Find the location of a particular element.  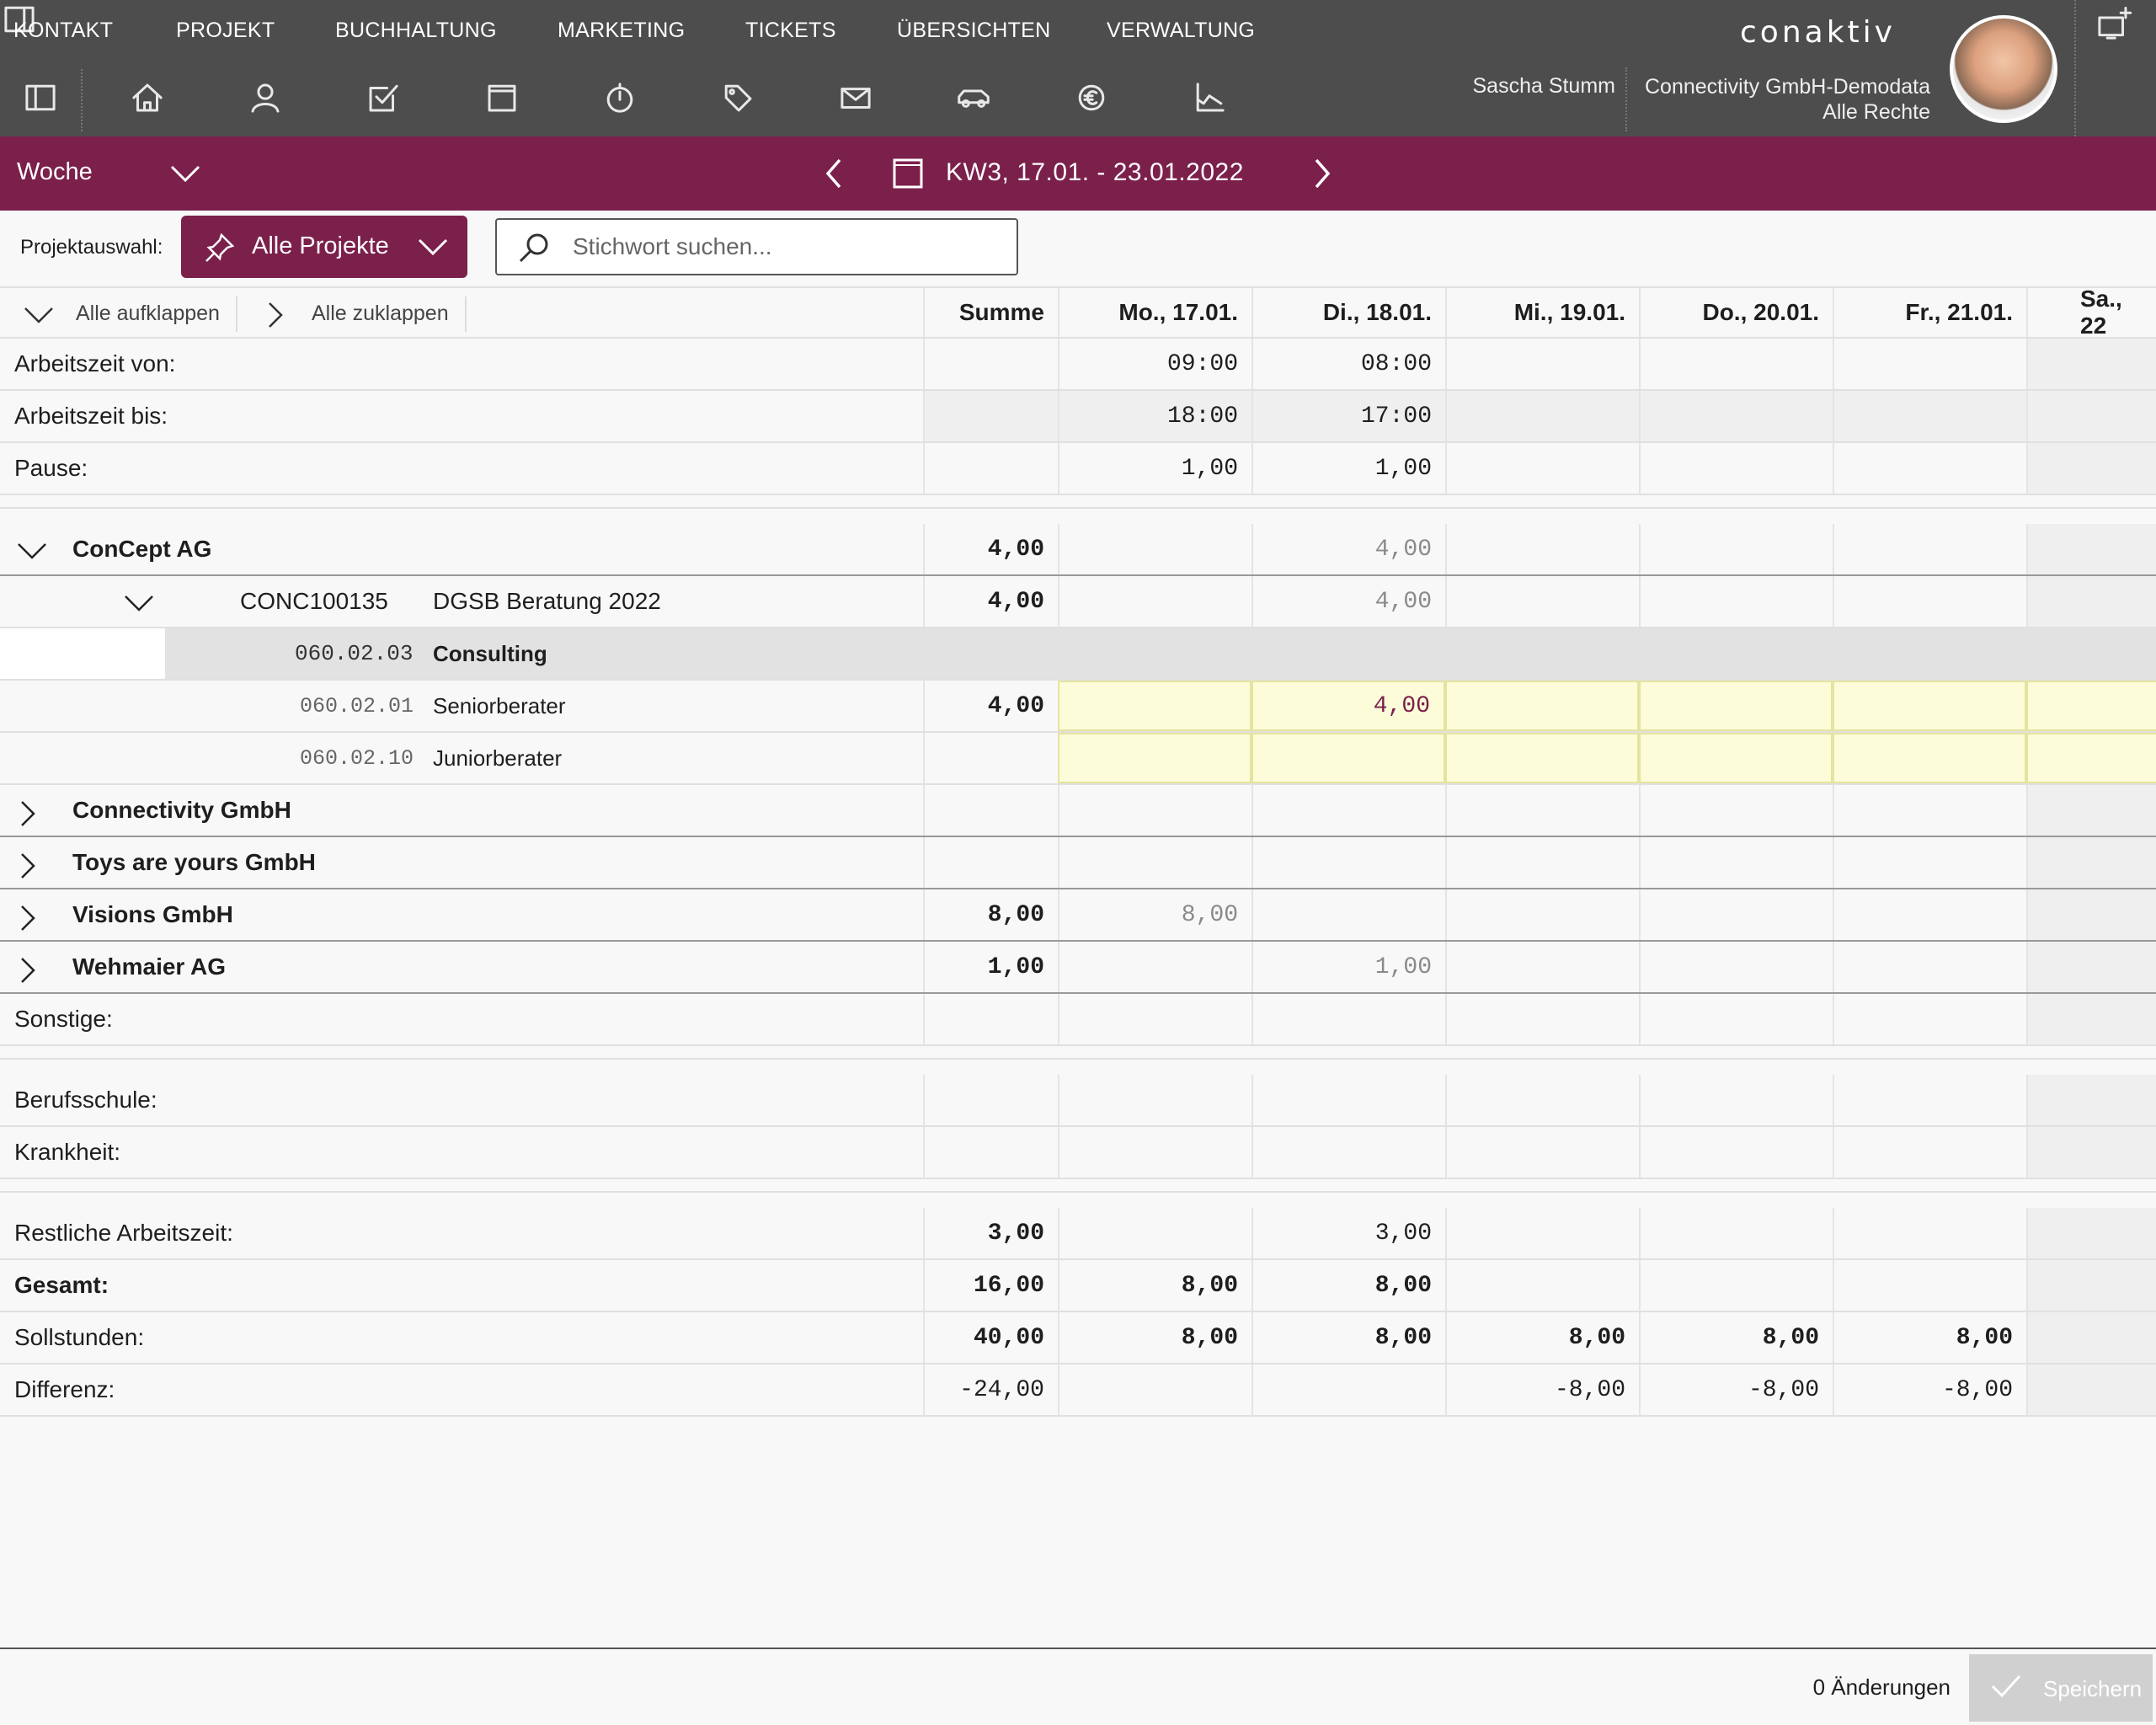

tag-icon is located at coordinates (737, 97).